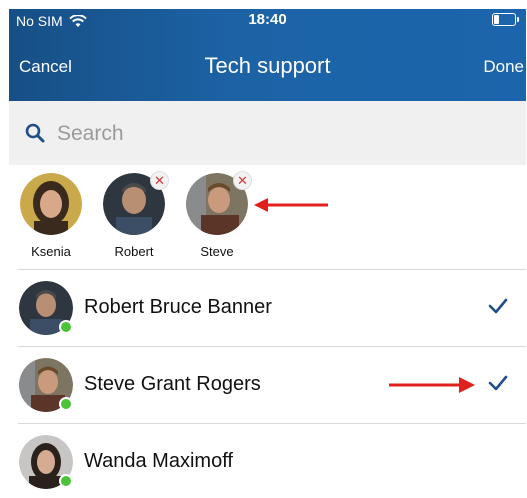 This screenshot has height=498, width=527. I want to click on contact-name: Robert Bruce Banner, so click(178, 307).